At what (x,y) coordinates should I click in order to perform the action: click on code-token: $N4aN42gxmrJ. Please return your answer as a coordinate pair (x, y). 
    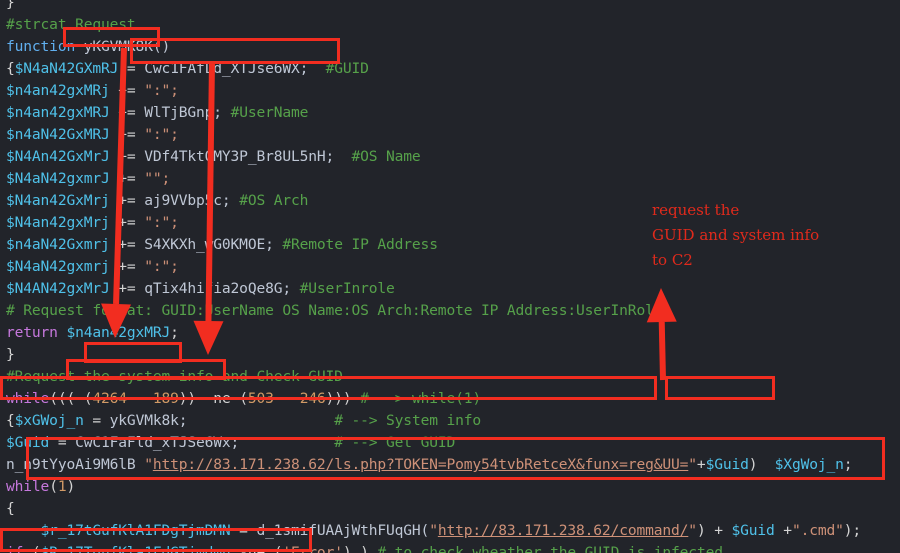
    Looking at the image, I should click on (58, 178).